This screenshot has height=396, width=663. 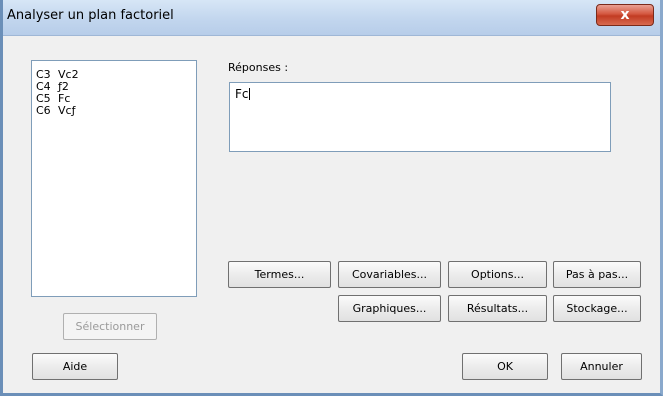 What do you see at coordinates (258, 67) in the screenshot?
I see `responses-label: Réponses :` at bounding box center [258, 67].